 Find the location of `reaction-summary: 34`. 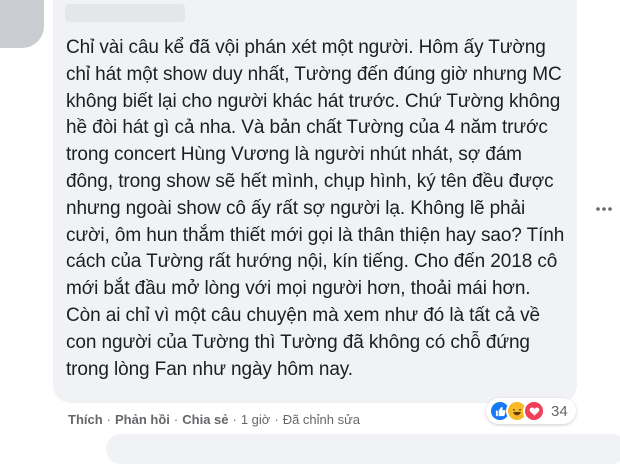

reaction-summary: 34 is located at coordinates (531, 411).